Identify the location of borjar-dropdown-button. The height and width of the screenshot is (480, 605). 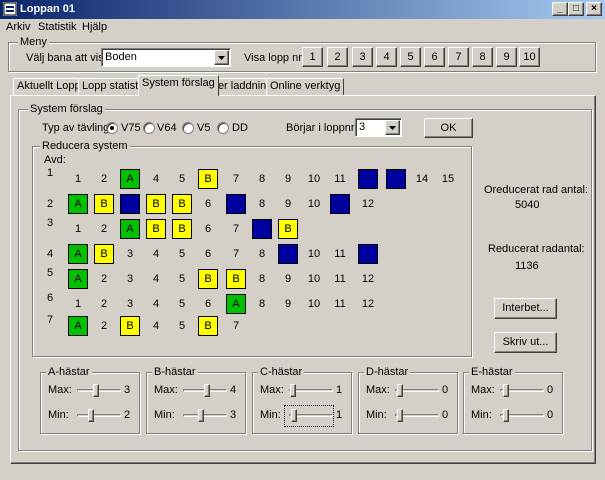
(392, 127).